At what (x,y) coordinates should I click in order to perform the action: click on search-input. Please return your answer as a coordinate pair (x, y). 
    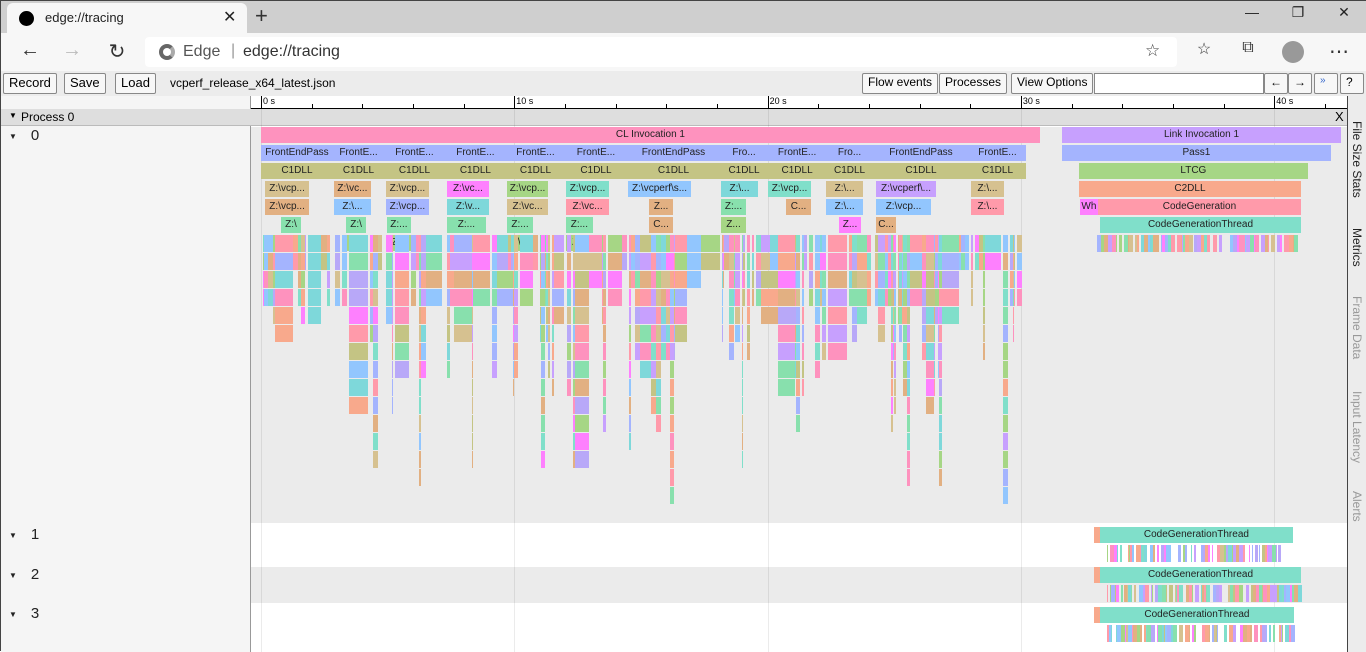
    Looking at the image, I should click on (1179, 83).